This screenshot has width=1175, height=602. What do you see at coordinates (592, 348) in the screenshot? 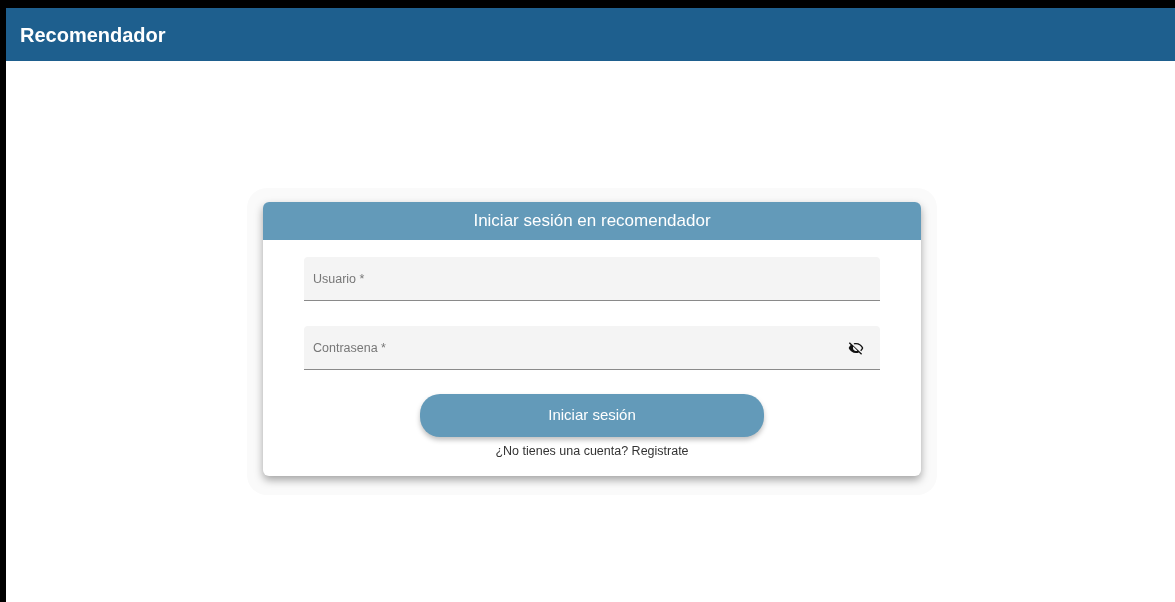
I see `password-field: Contrasena *` at bounding box center [592, 348].